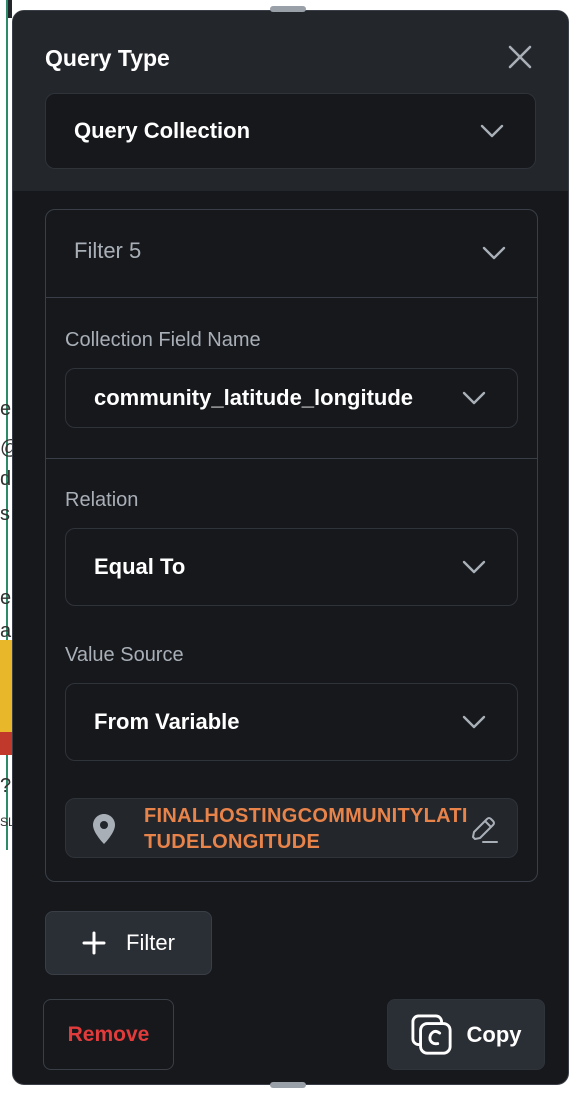 This screenshot has height=1100, width=584. I want to click on relation-select: Equal To, so click(291, 567).